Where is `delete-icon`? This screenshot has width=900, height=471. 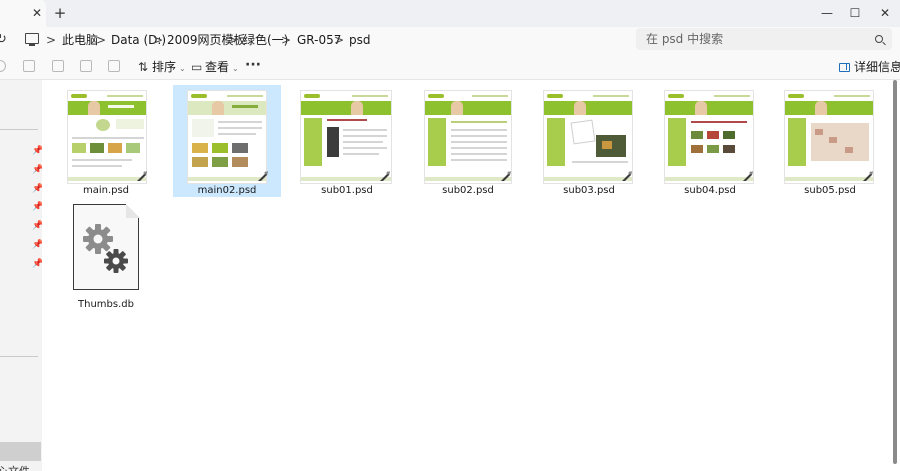 delete-icon is located at coordinates (114, 66).